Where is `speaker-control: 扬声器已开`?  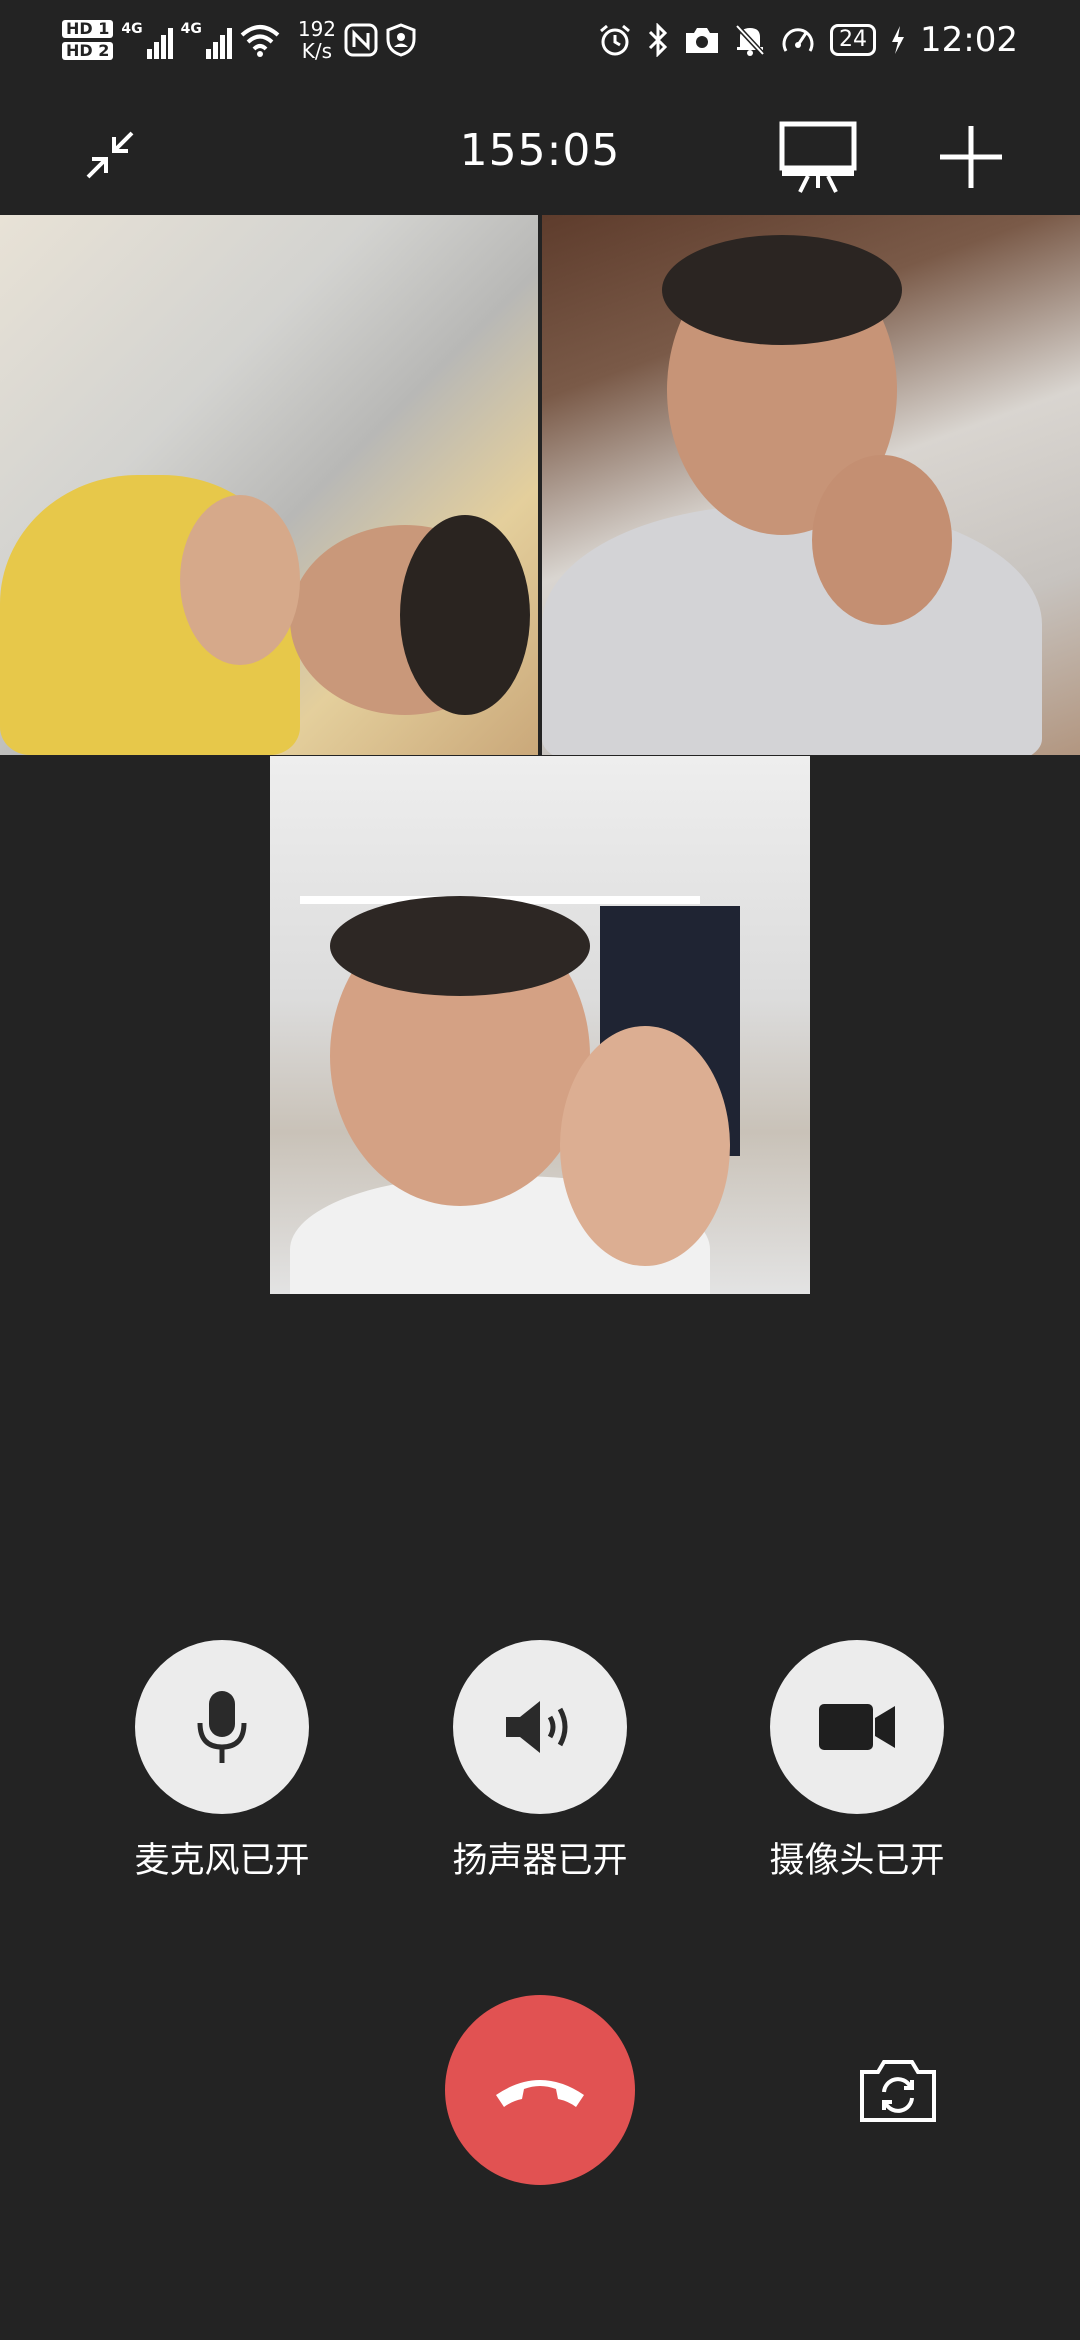
speaker-control: 扬声器已开 is located at coordinates (540, 1761).